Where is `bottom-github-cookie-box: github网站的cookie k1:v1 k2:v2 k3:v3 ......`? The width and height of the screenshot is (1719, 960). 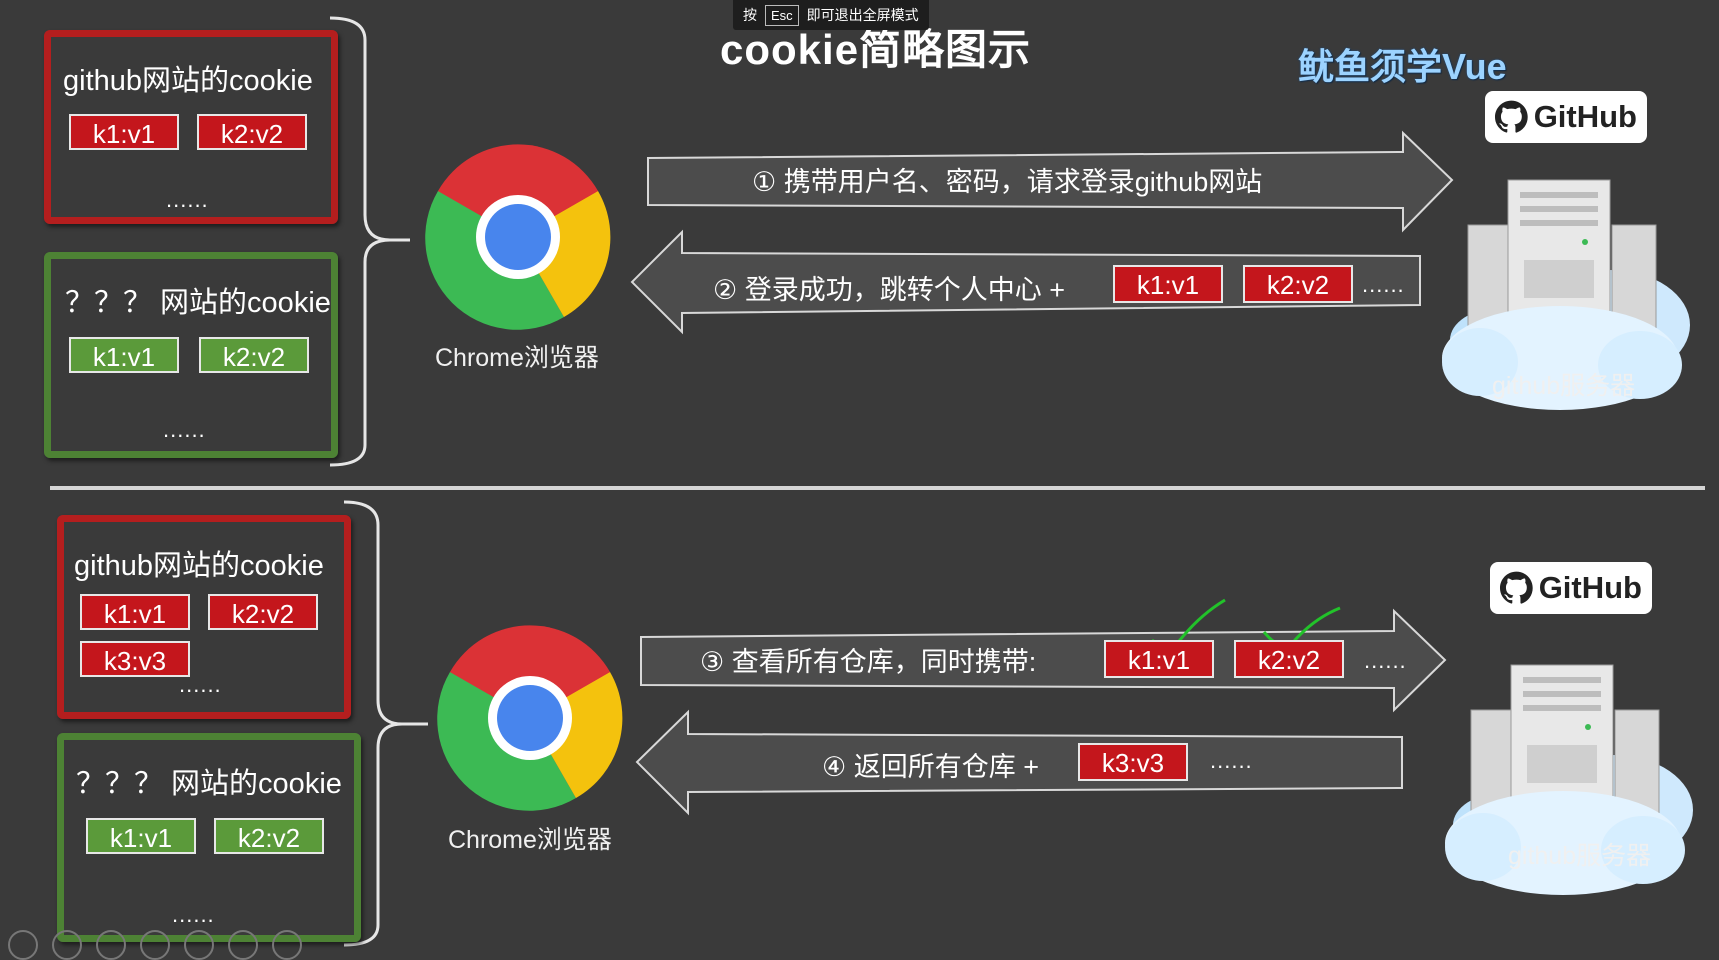
bottom-github-cookie-box: github网站的cookie k1:v1 k2:v2 k3:v3 ...... is located at coordinates (204, 617).